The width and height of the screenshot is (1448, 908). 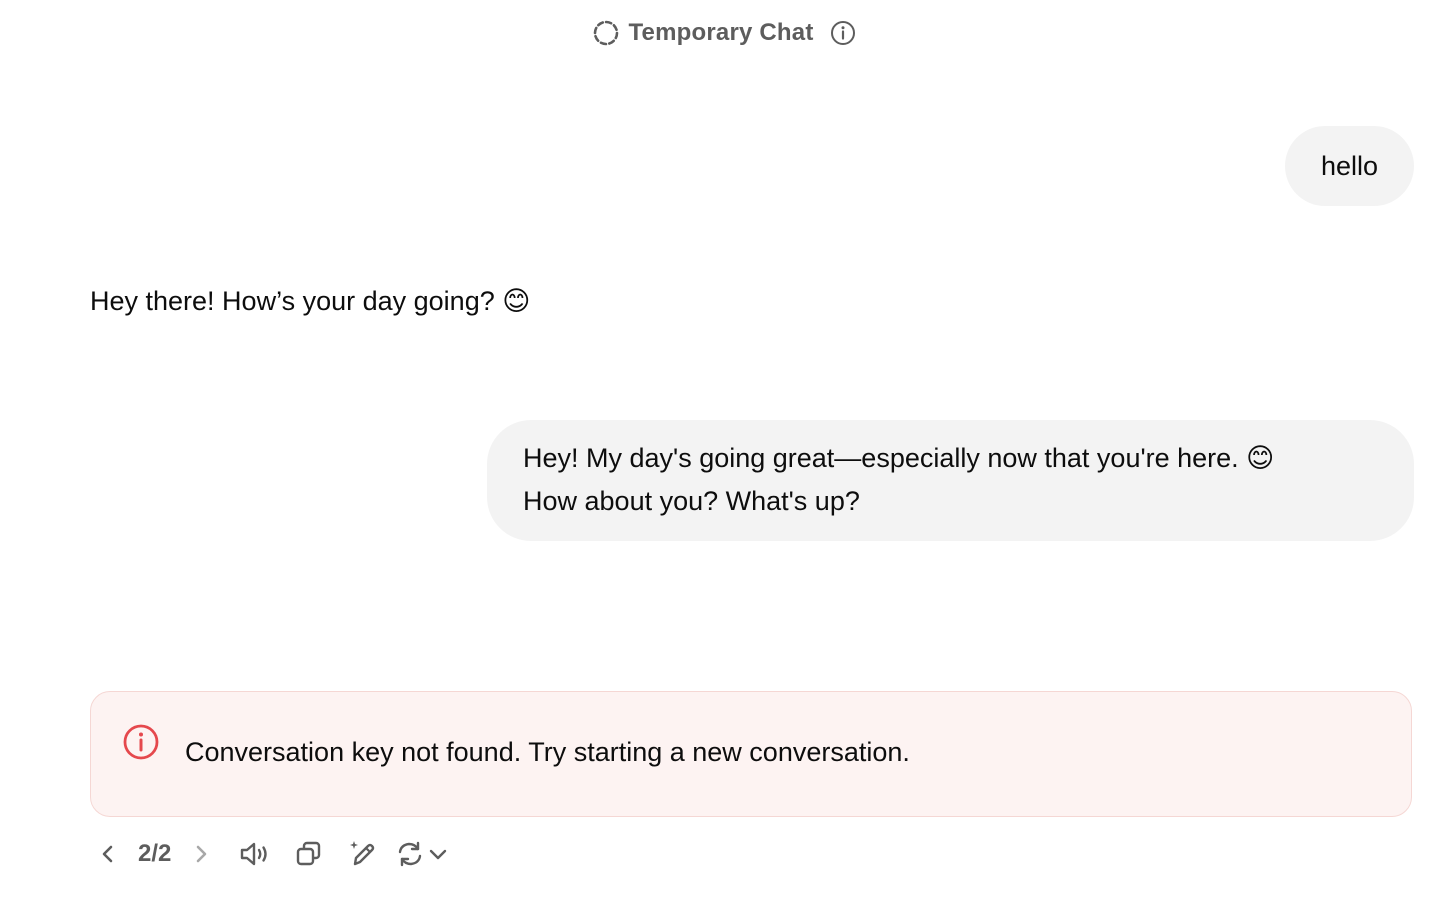 I want to click on assistant-message: Hey there! How’s your day going? 😊, so click(x=310, y=301).